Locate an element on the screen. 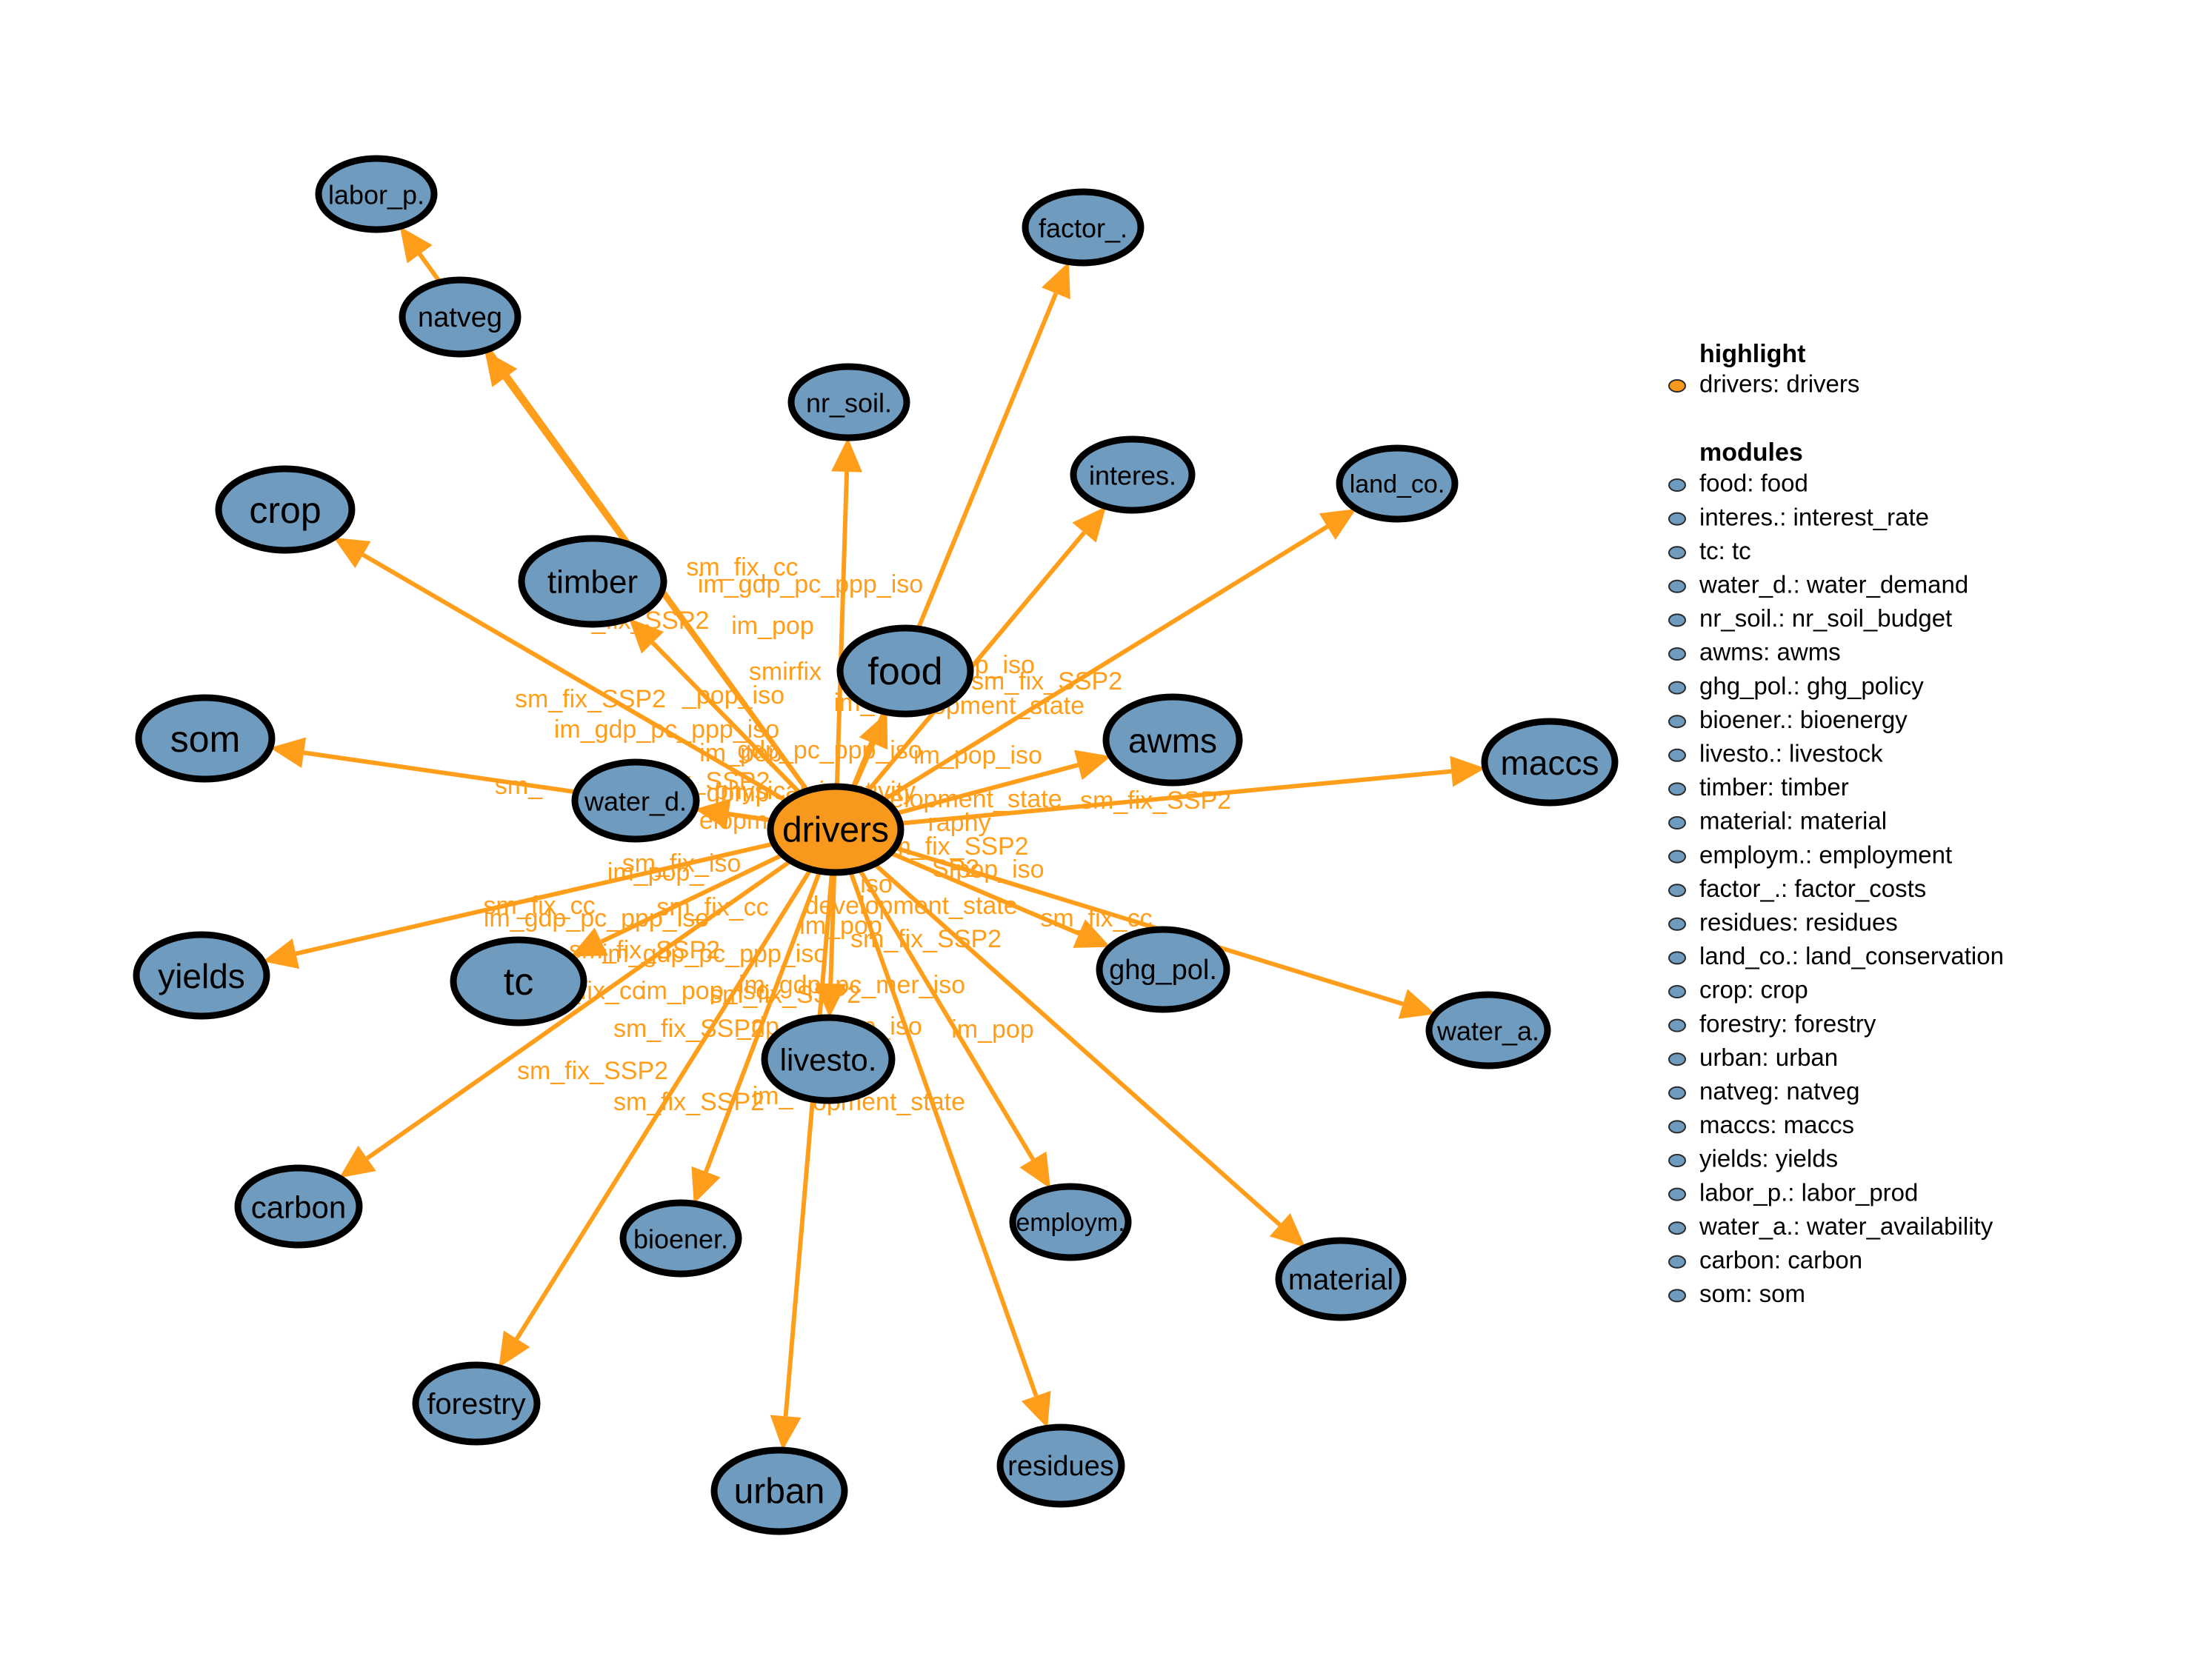 This screenshot has width=2212, height=1659. node-maccs: maccs is located at coordinates (1550, 762).